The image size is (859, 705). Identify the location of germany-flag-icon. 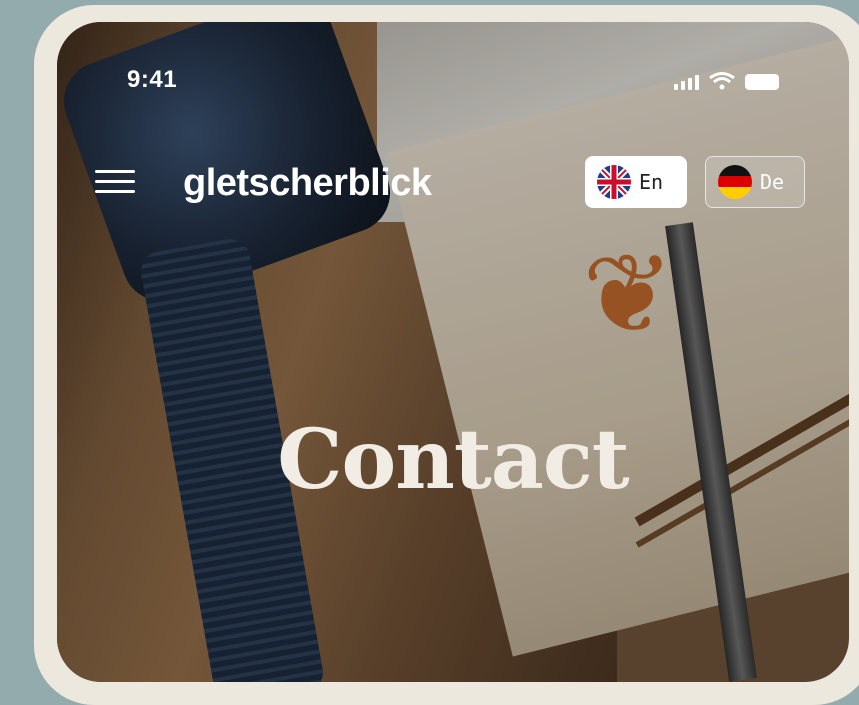
(735, 182).